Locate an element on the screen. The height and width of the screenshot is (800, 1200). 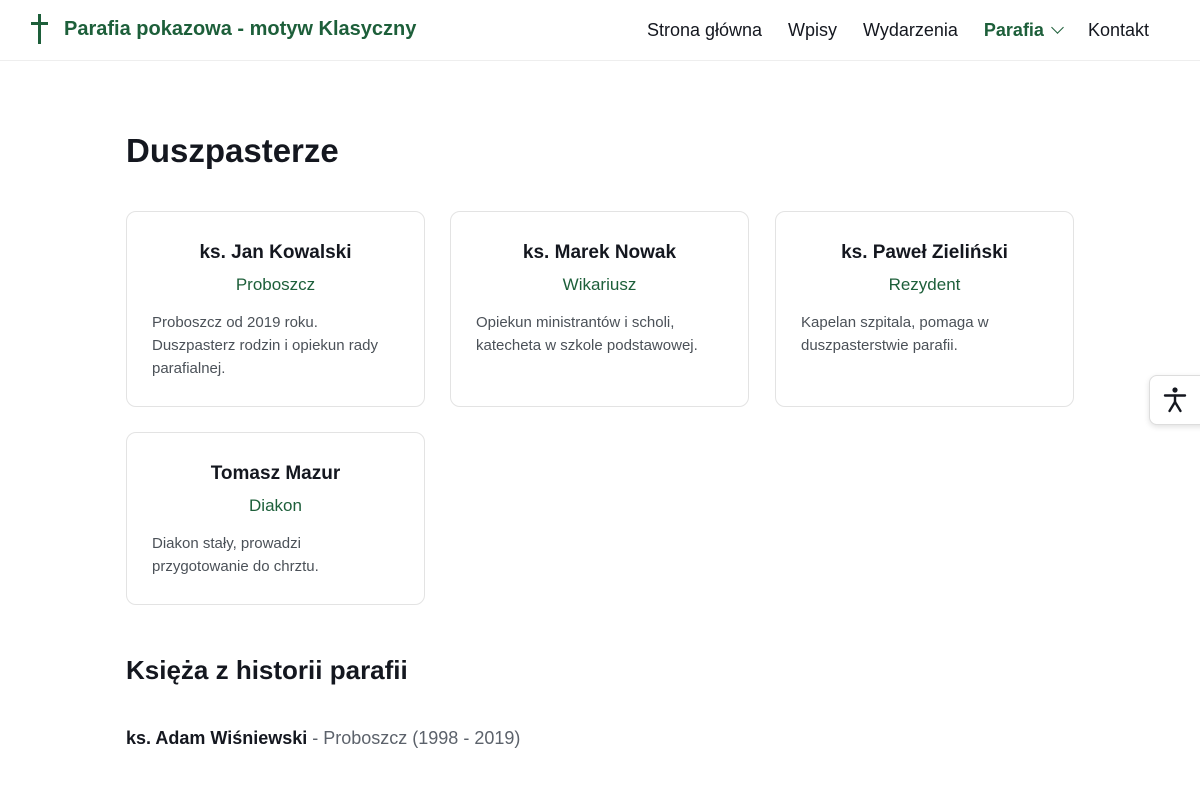
nav-item-home: Strona główna is located at coordinates (704, 30).